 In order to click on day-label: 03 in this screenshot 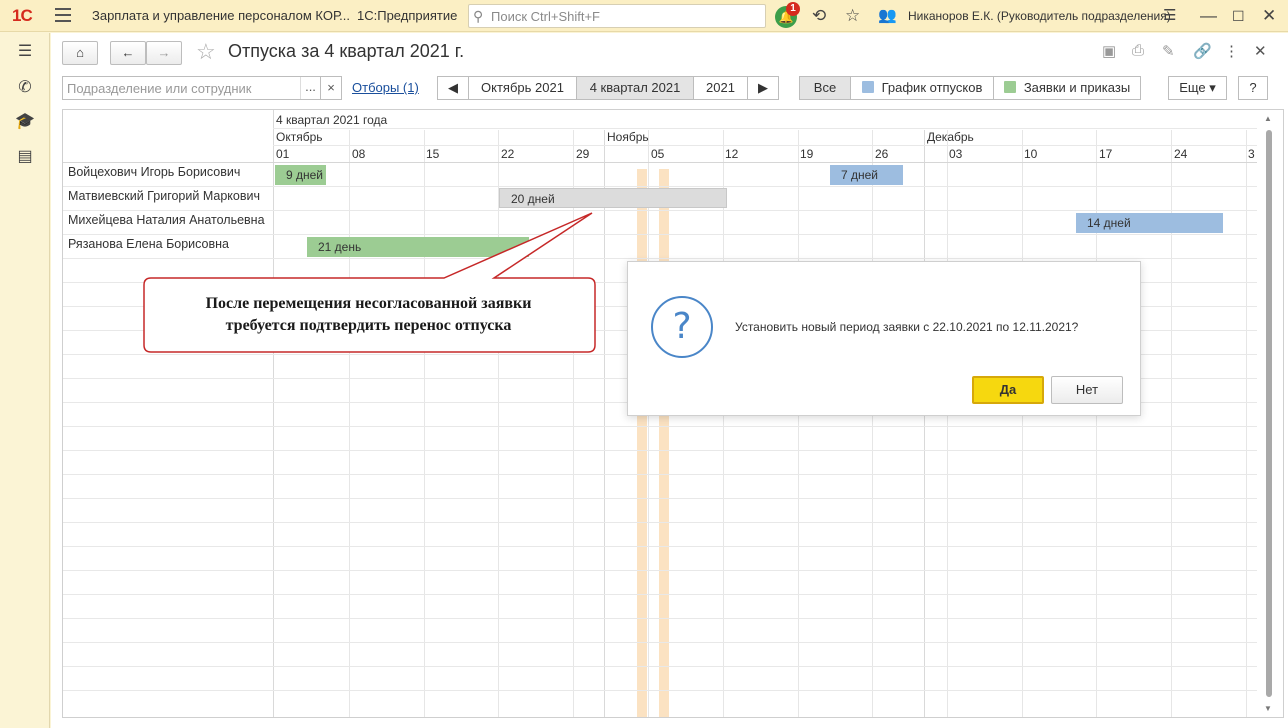, I will do `click(956, 154)`.